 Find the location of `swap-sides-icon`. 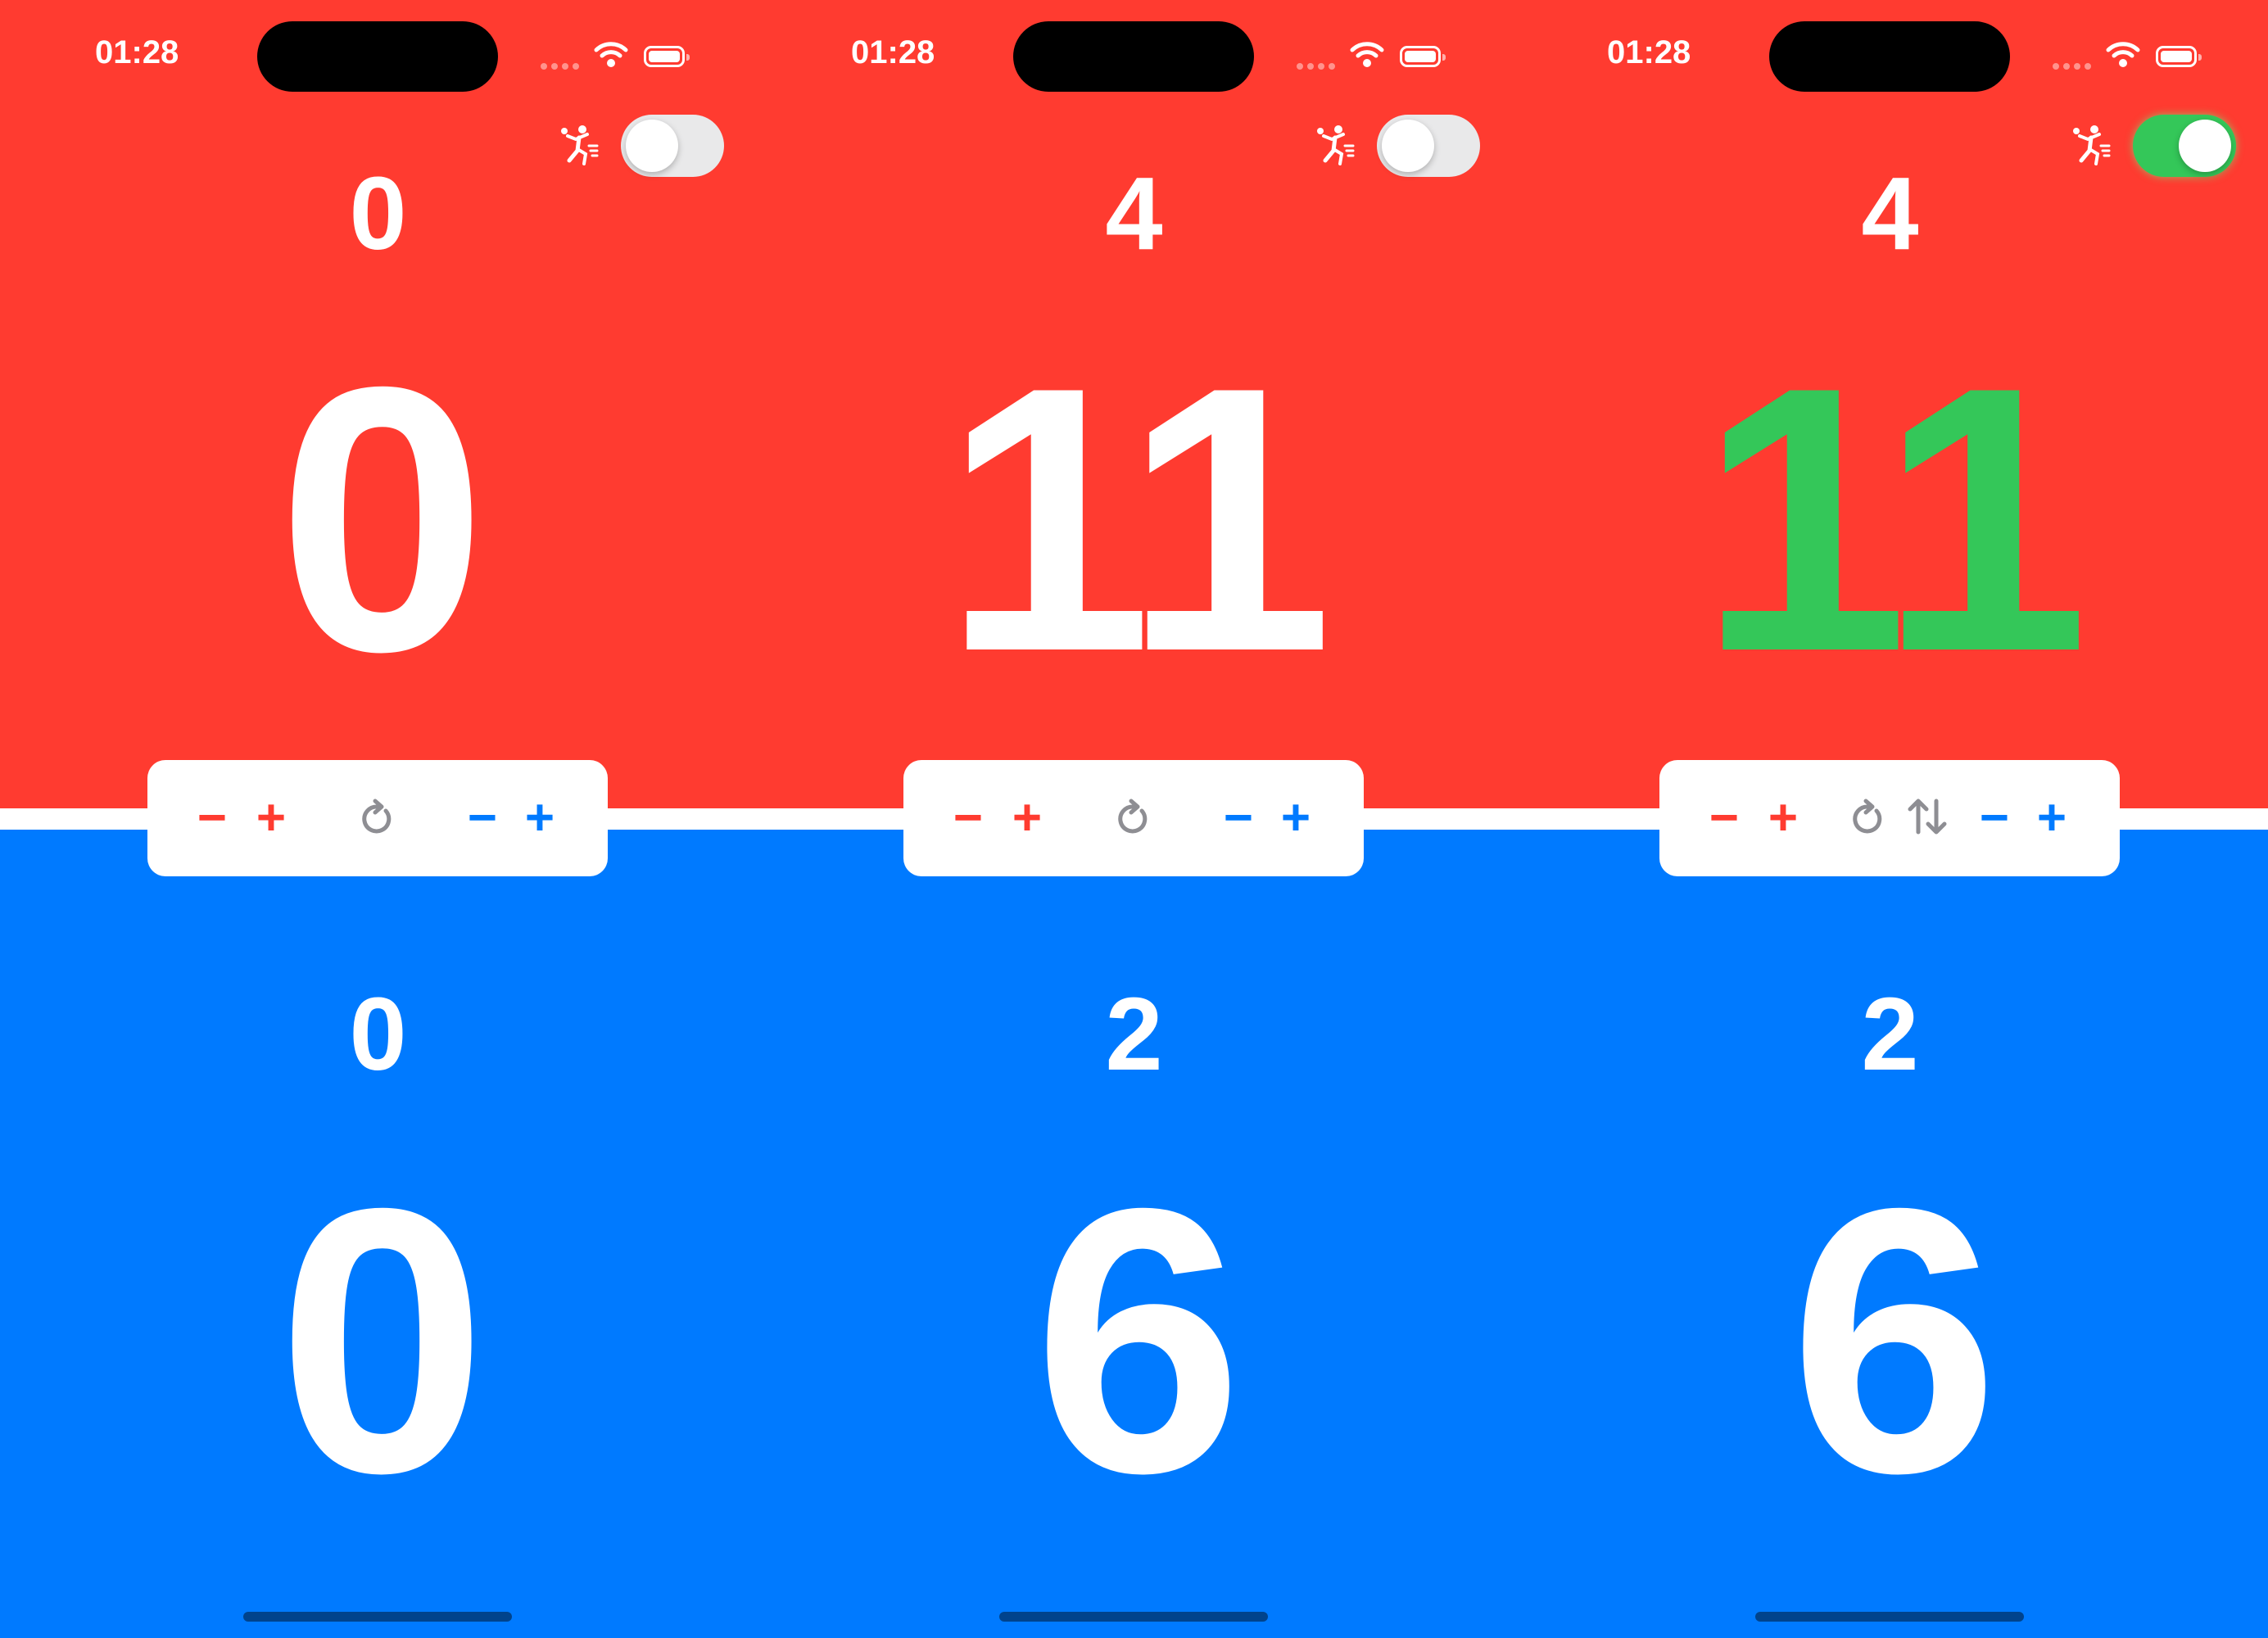

swap-sides-icon is located at coordinates (1927, 817).